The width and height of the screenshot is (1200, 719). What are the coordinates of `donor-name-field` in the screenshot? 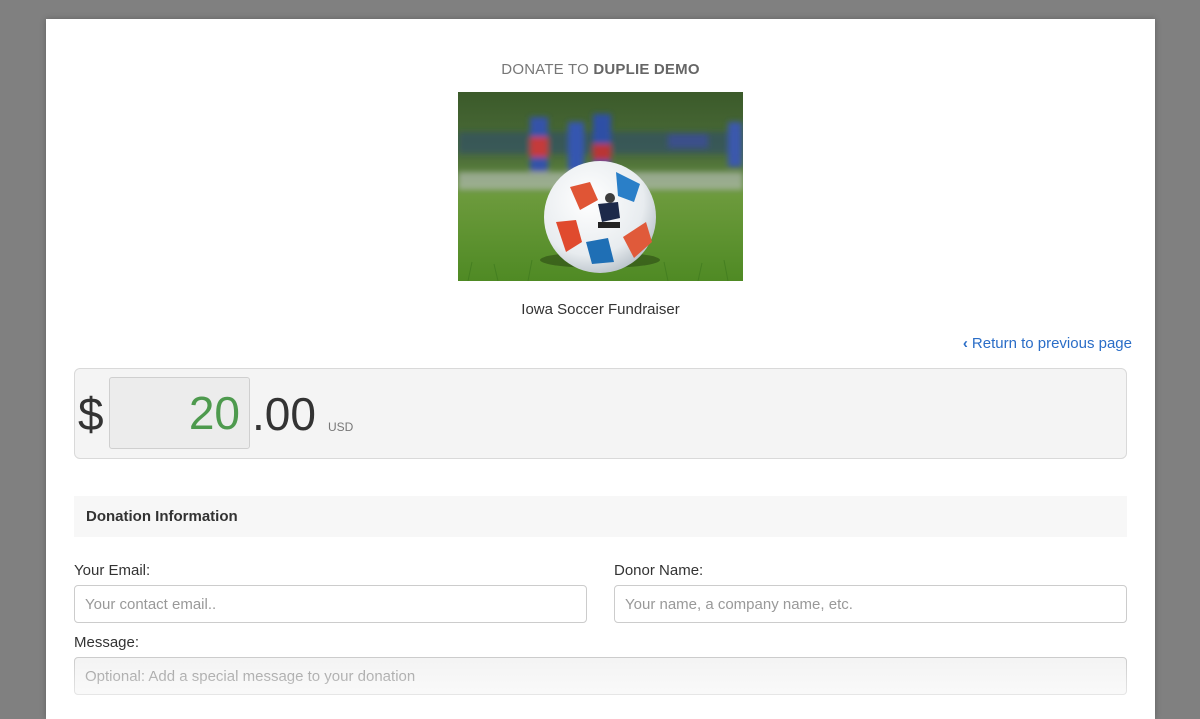 It's located at (870, 604).